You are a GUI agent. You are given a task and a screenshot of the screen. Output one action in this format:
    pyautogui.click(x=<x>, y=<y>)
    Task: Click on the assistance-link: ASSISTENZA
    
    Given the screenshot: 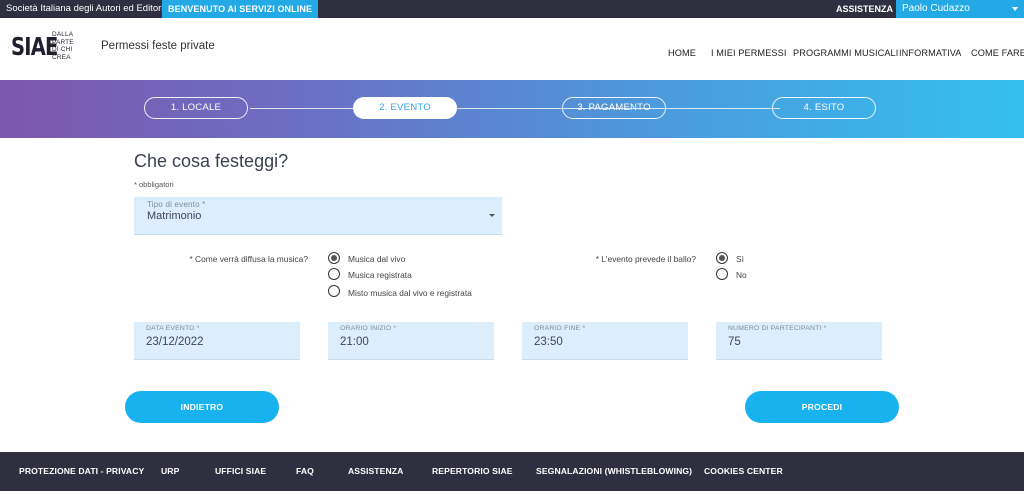 What is the action you would take?
    pyautogui.click(x=864, y=9)
    